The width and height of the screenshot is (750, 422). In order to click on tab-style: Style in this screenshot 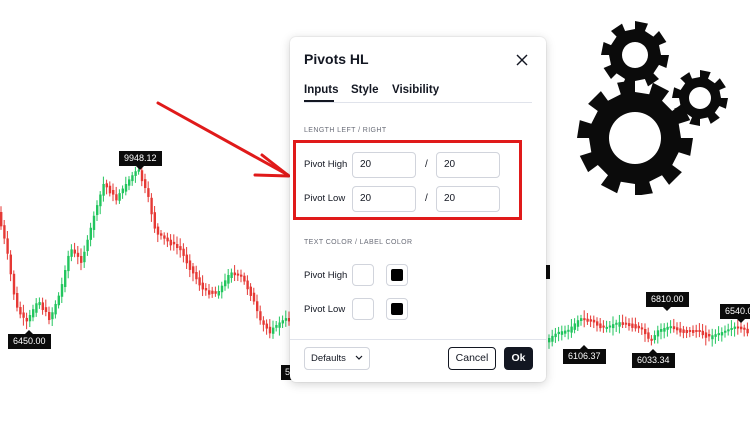, I will do `click(365, 90)`.